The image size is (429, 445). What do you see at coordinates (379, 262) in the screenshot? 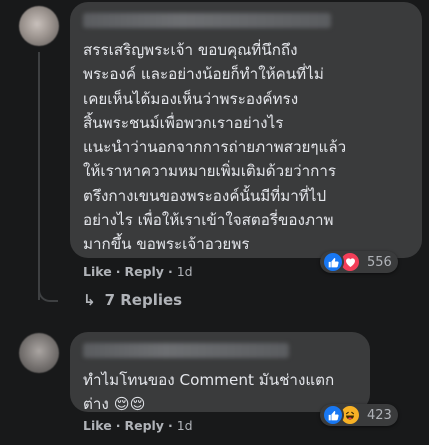
I see `reaction-count: 556` at bounding box center [379, 262].